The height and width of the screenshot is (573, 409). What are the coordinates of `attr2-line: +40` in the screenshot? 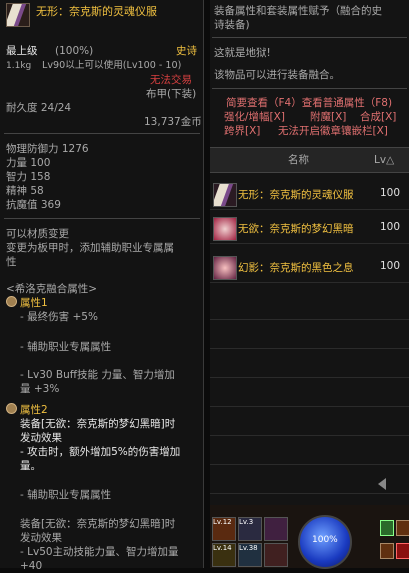 It's located at (31, 566).